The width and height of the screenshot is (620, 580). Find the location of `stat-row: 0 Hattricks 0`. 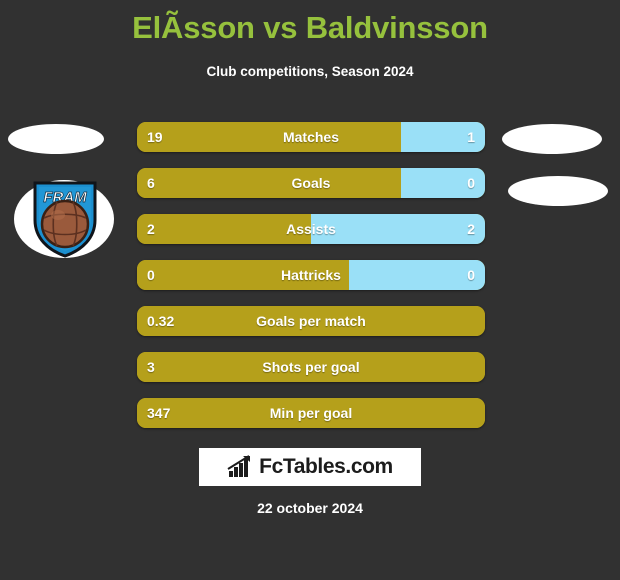

stat-row: 0 Hattricks 0 is located at coordinates (311, 275).